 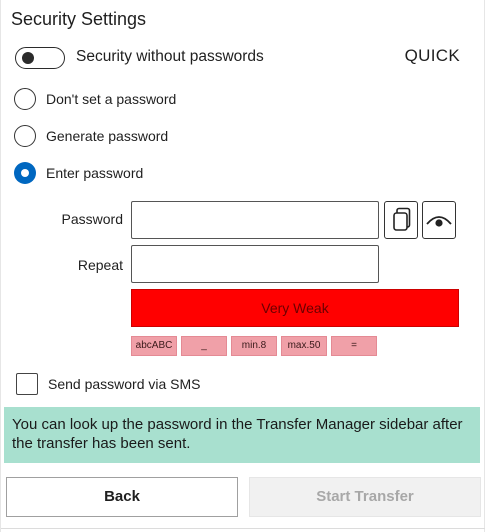 I want to click on copy-icon, so click(x=402, y=219).